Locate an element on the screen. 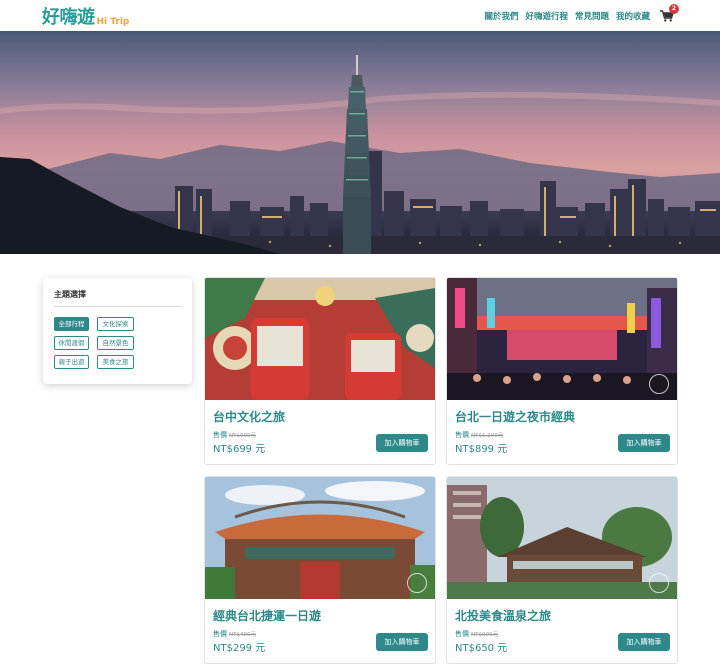  filter-tag-family: 親子出遊 is located at coordinates (71, 362).